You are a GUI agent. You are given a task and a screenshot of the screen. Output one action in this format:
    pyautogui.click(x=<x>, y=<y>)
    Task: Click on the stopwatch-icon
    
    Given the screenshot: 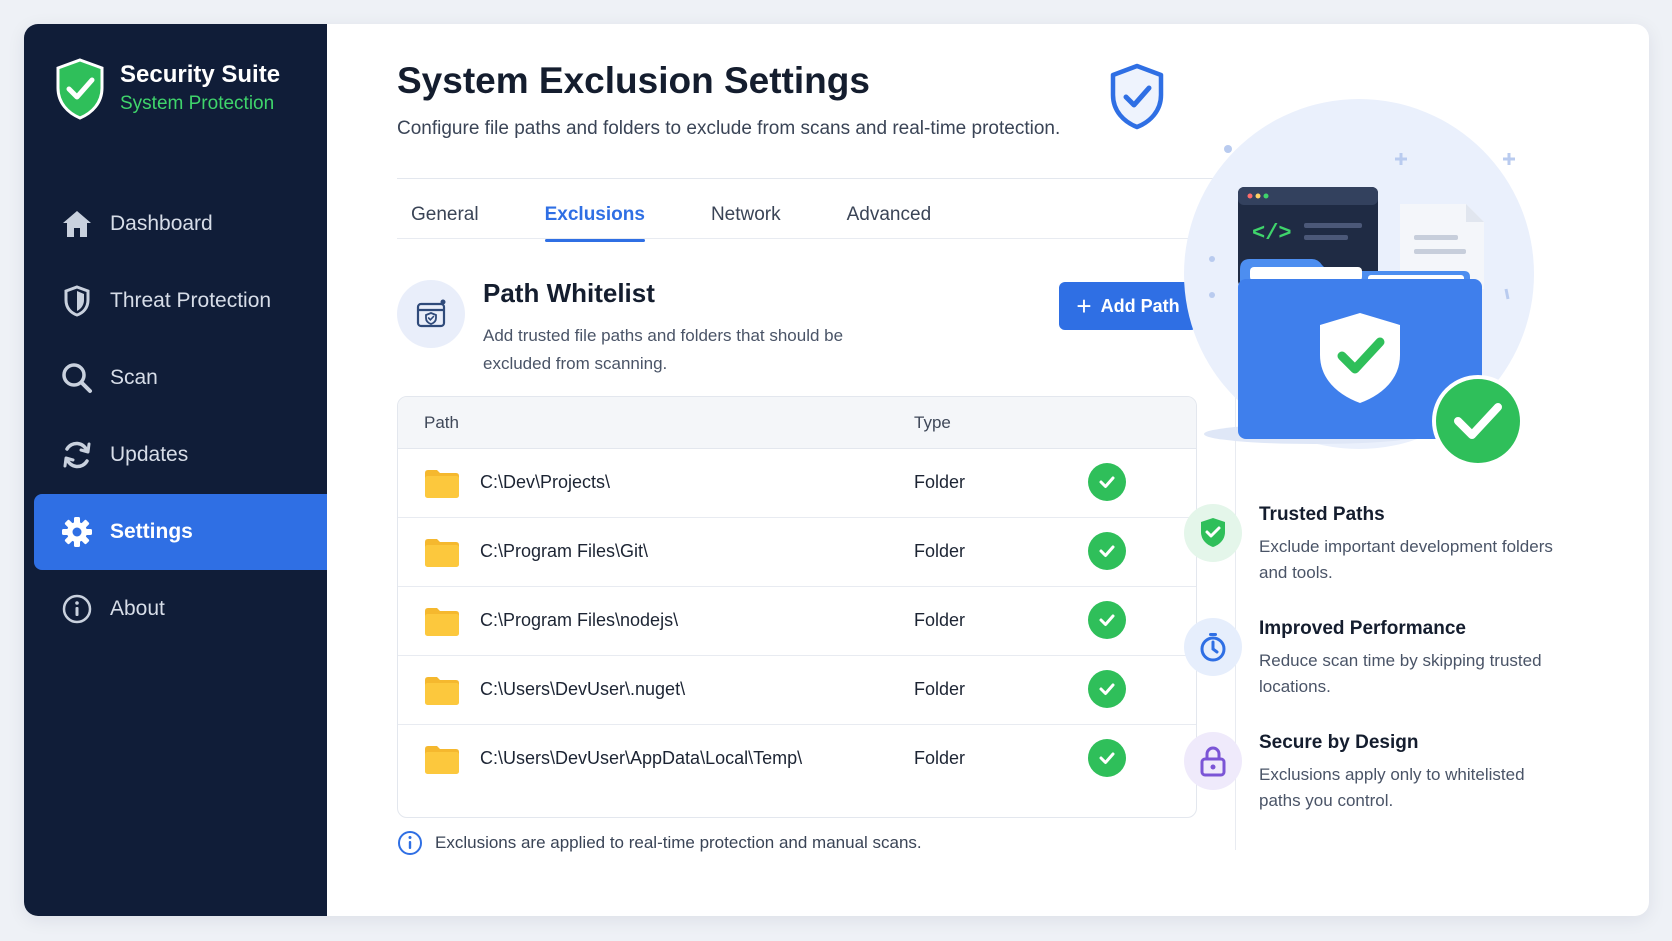 What is the action you would take?
    pyautogui.click(x=1213, y=647)
    